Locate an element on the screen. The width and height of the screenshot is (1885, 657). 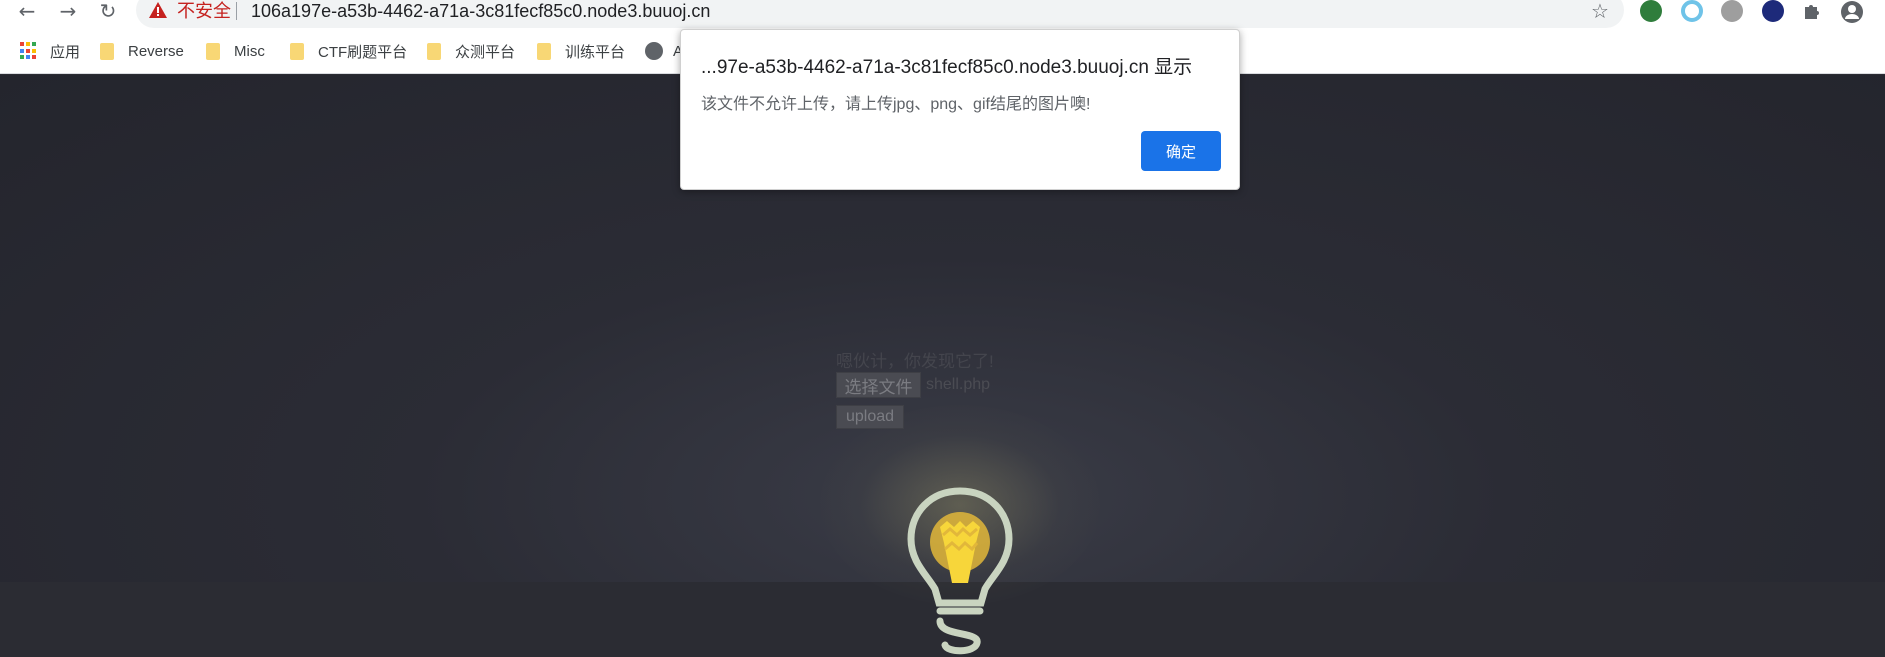
bookmark-label: 训练平台 is located at coordinates (595, 52).